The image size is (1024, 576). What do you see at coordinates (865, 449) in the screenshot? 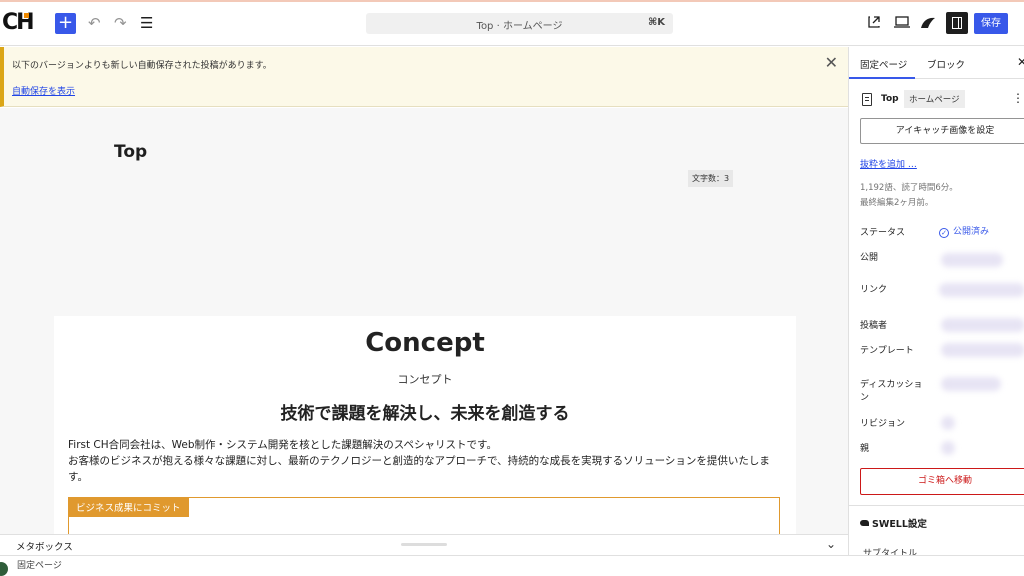
I see `parent-label: 親` at bounding box center [865, 449].